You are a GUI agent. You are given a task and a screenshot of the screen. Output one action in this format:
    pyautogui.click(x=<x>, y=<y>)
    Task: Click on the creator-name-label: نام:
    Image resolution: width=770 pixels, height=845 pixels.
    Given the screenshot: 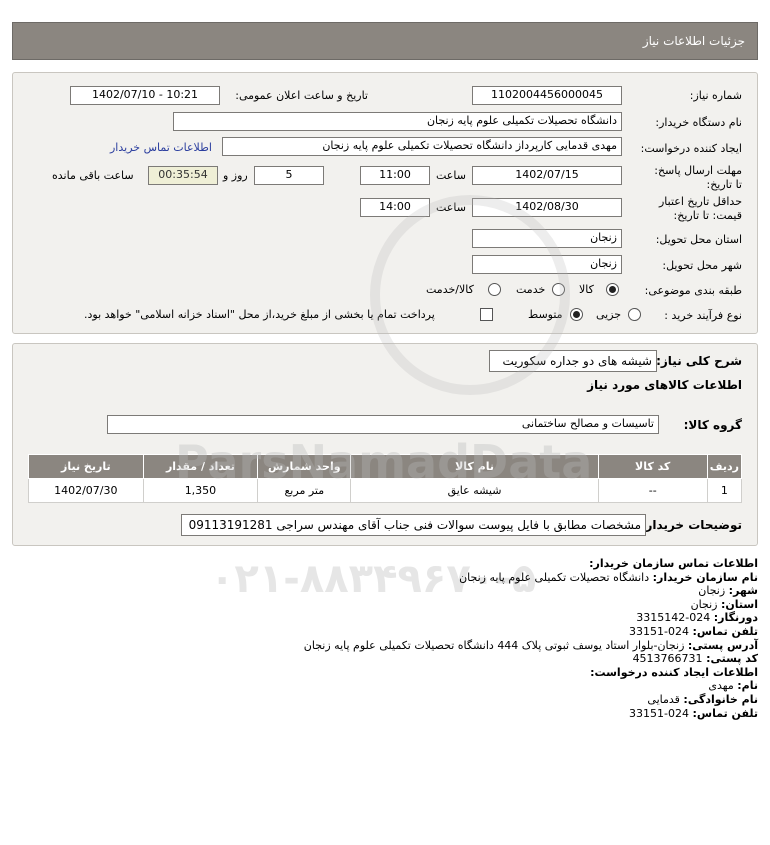 What is the action you would take?
    pyautogui.click(x=747, y=686)
    